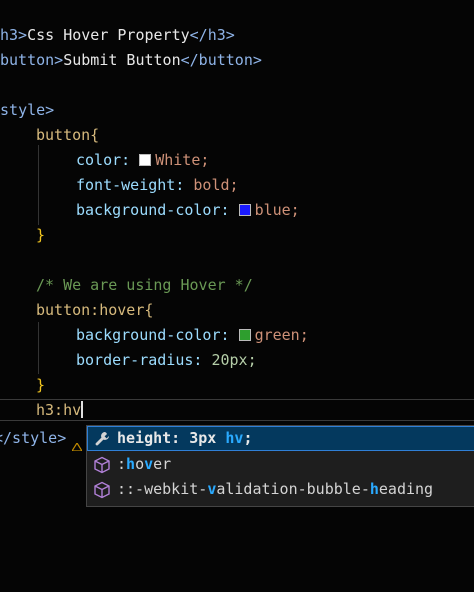  What do you see at coordinates (171, 438) in the screenshot?
I see `suggestion-text: height: 3px` at bounding box center [171, 438].